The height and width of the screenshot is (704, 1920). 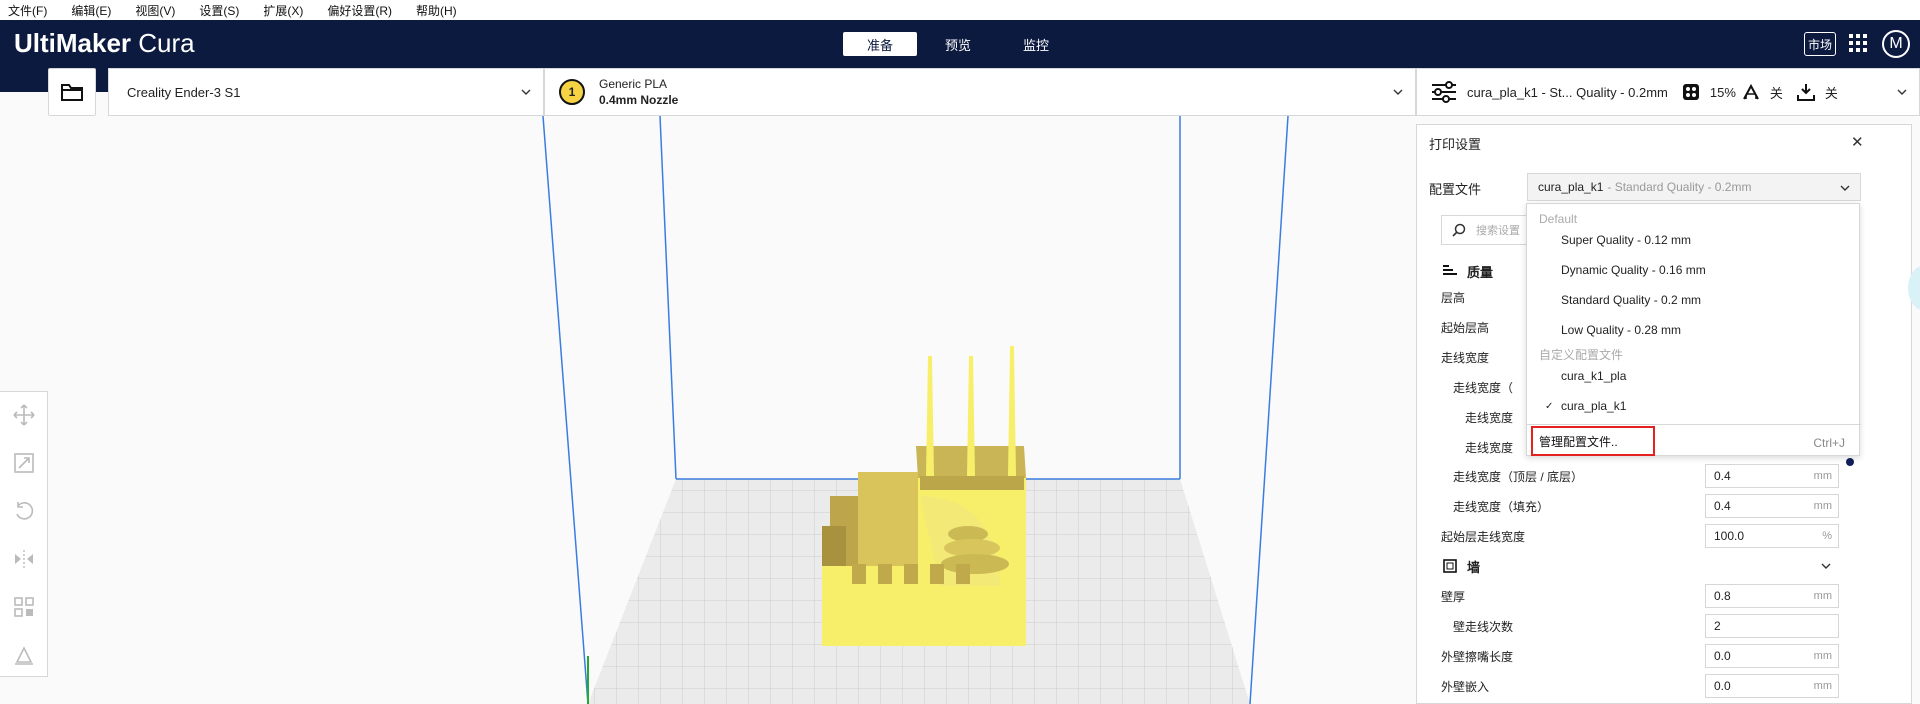 What do you see at coordinates (1772, 476) in the screenshot?
I see `field-line-width-topbottom: 0.4 mm` at bounding box center [1772, 476].